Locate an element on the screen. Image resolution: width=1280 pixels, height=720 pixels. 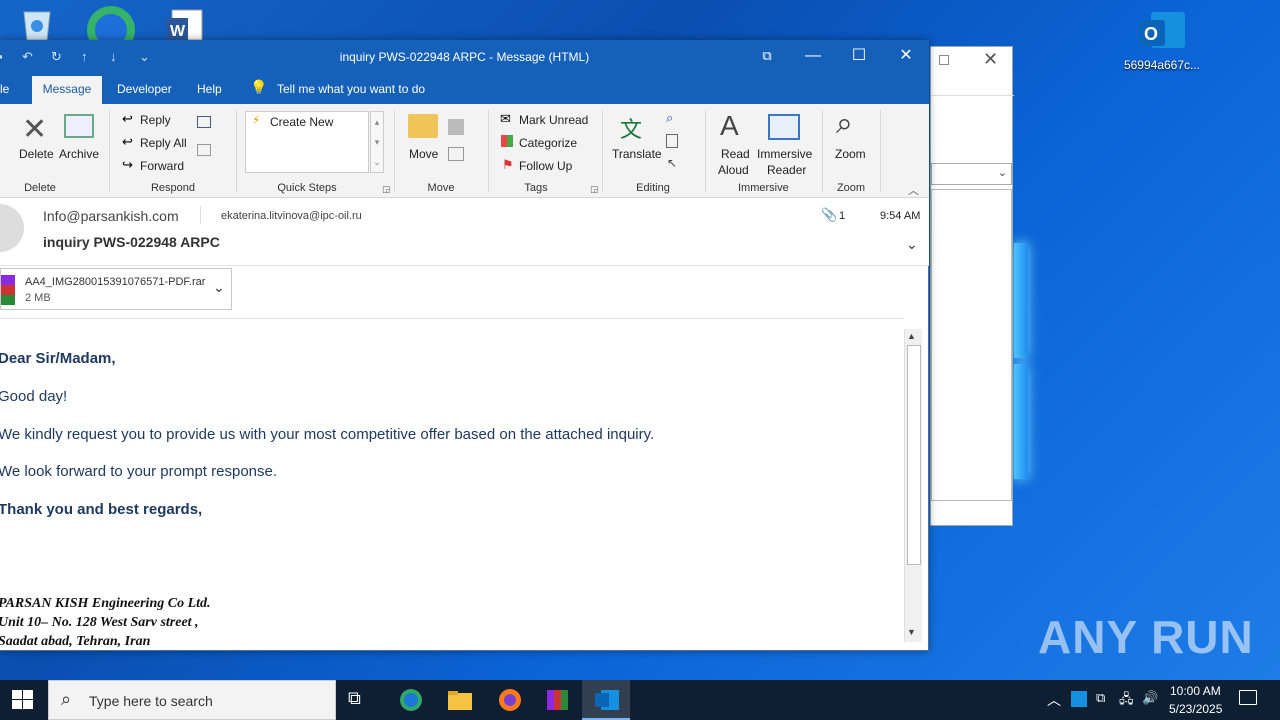
archive-button: Archive is located at coordinates (79, 154).